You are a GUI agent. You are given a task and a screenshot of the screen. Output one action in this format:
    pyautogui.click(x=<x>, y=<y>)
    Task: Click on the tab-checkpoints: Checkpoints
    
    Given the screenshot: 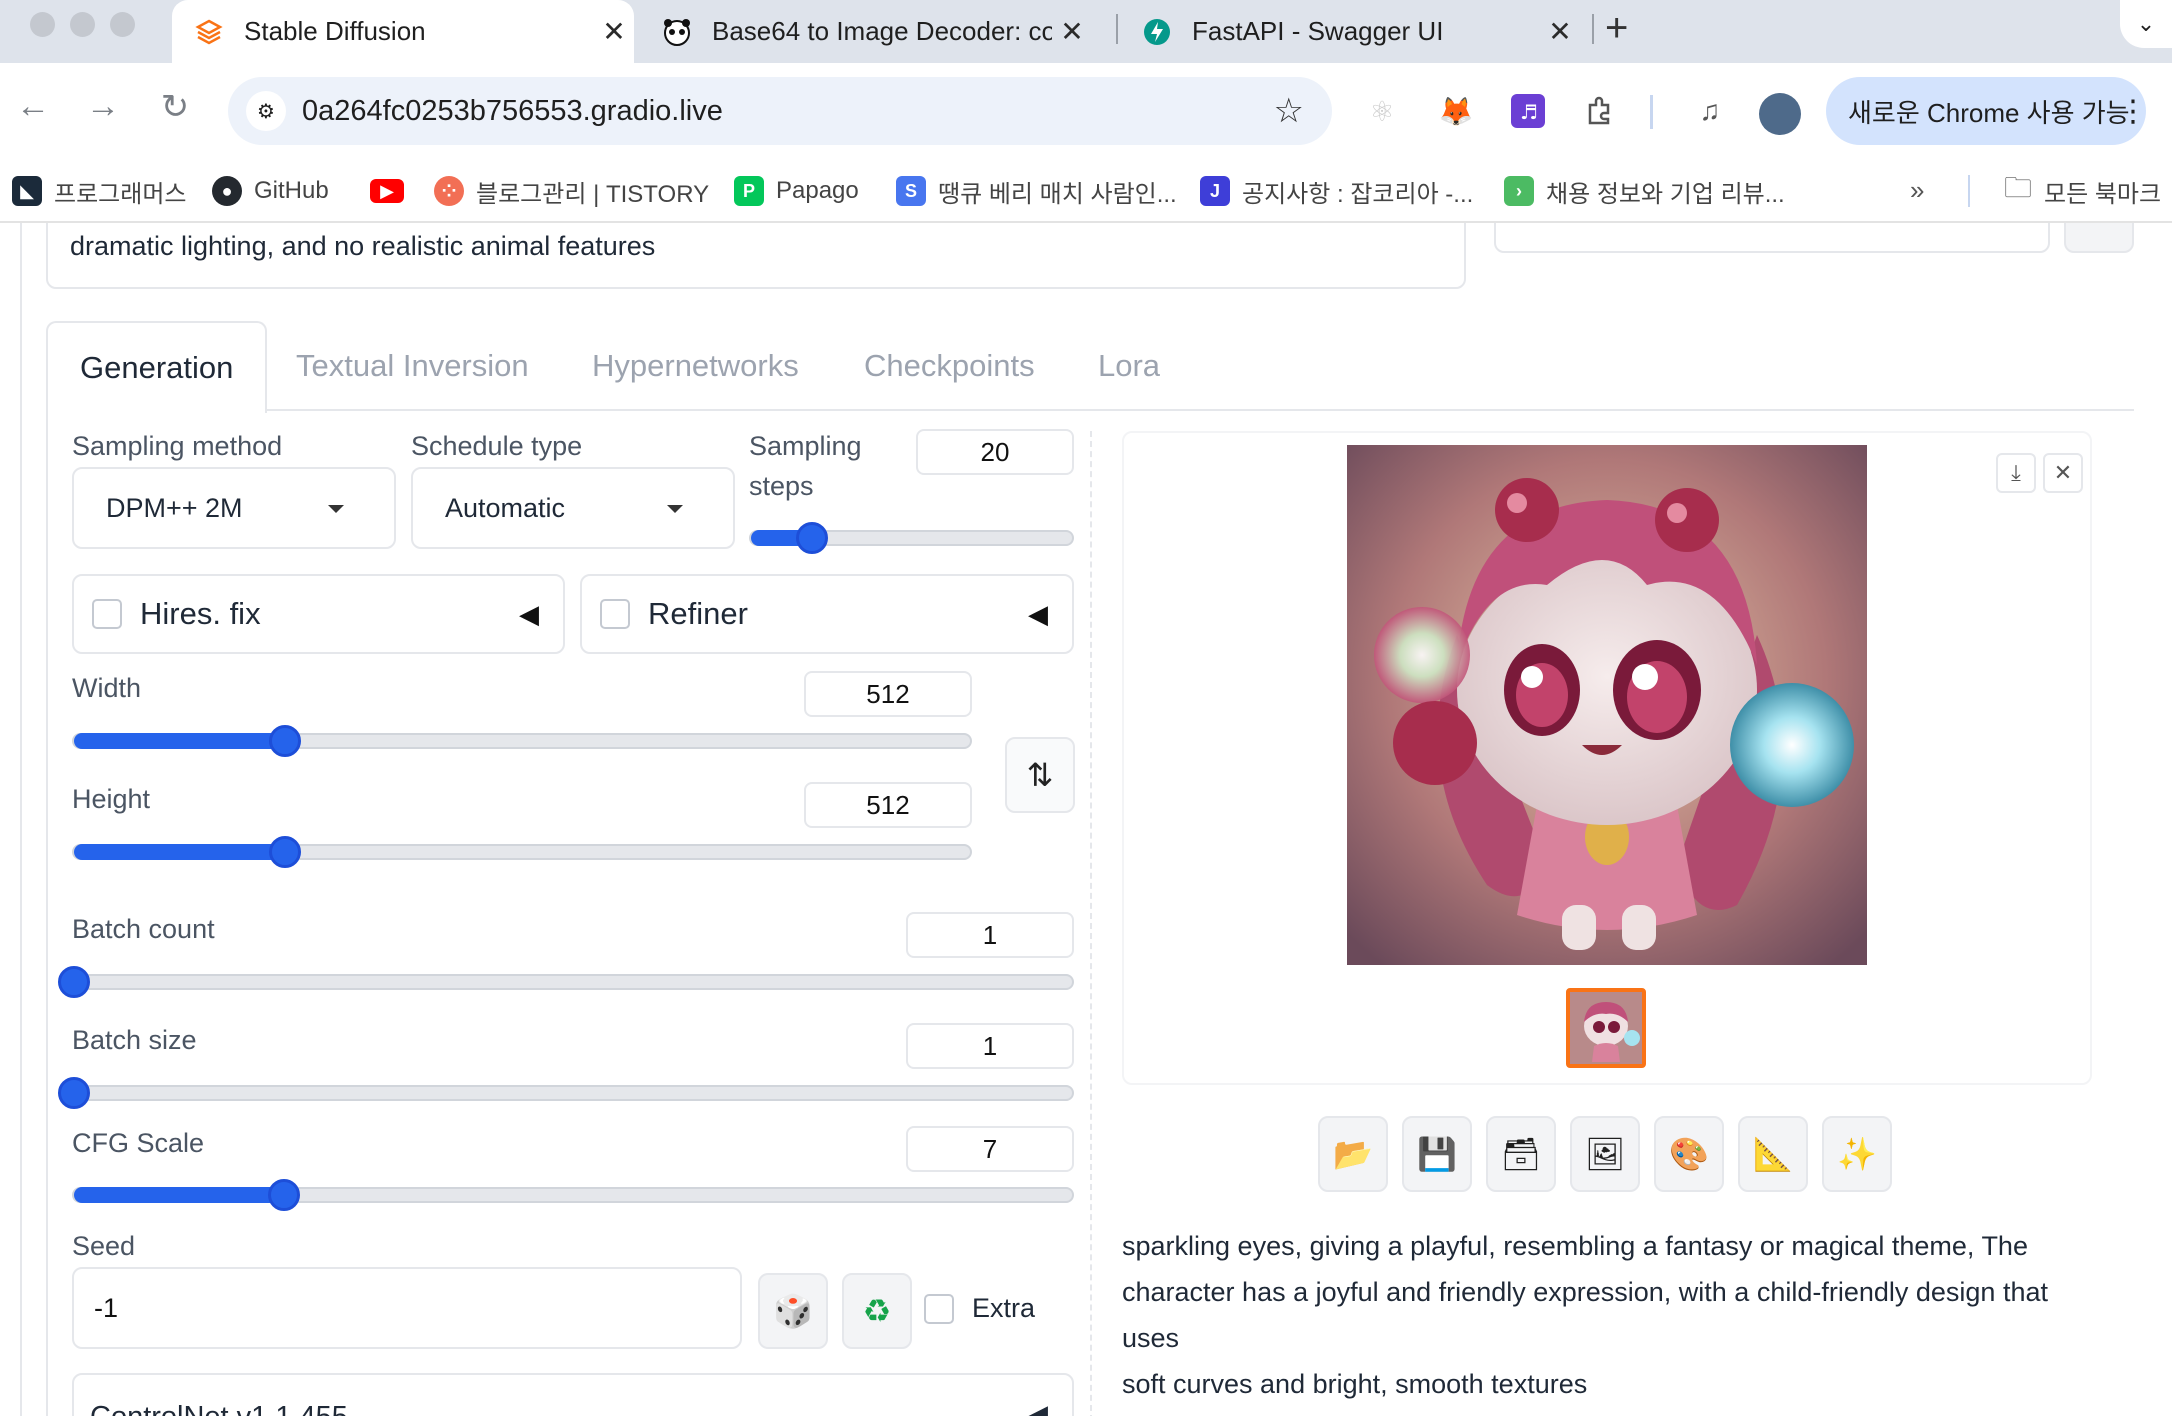 What is the action you would take?
    pyautogui.click(x=949, y=366)
    